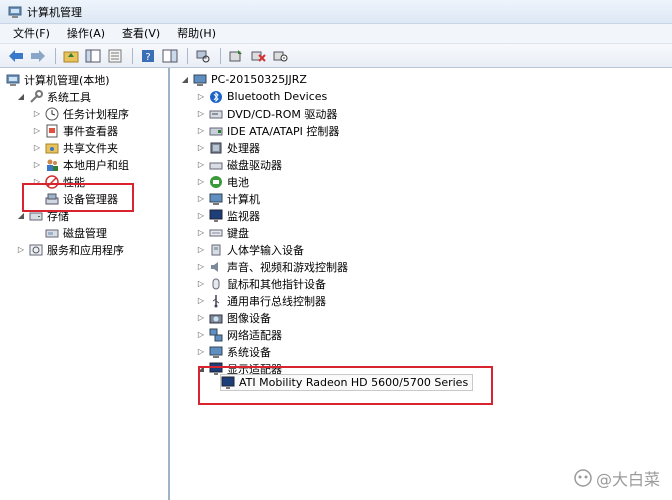  Describe the element at coordinates (85, 34) in the screenshot. I see `menu-action: 操作(A)` at that location.